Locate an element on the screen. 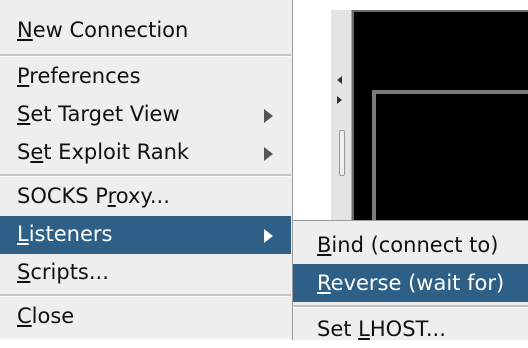  submenu-item-label-end: ind (connect to) is located at coordinates (415, 245).